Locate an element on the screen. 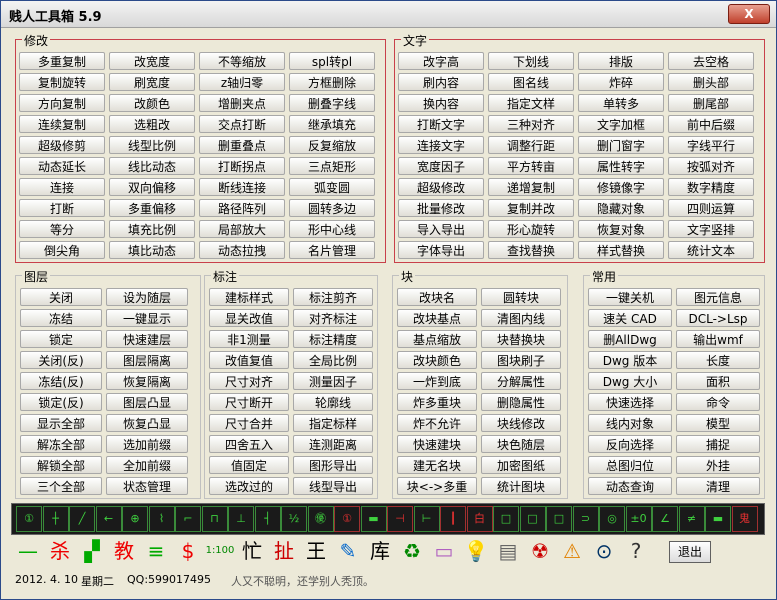  toolbar-tool-icon: ∠ is located at coordinates (665, 519).